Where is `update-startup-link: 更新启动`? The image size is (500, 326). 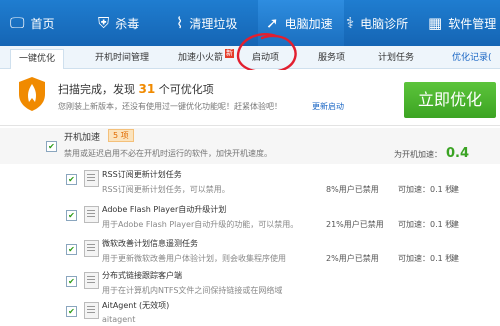
update-startup-link: 更新启动 is located at coordinates (328, 106).